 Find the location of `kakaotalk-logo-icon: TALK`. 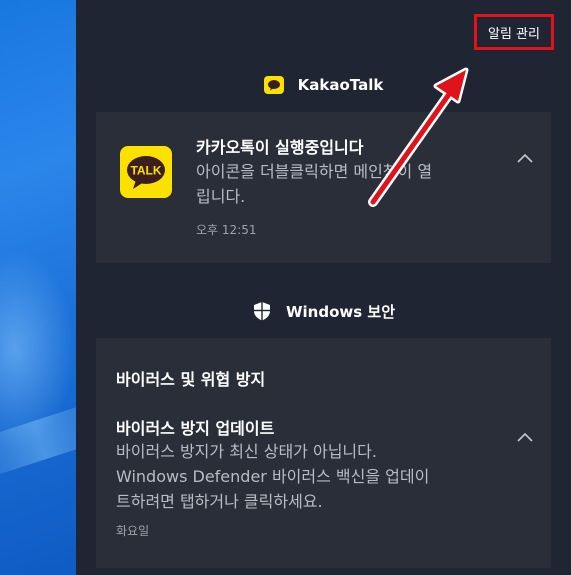

kakaotalk-logo-icon: TALK is located at coordinates (146, 172).